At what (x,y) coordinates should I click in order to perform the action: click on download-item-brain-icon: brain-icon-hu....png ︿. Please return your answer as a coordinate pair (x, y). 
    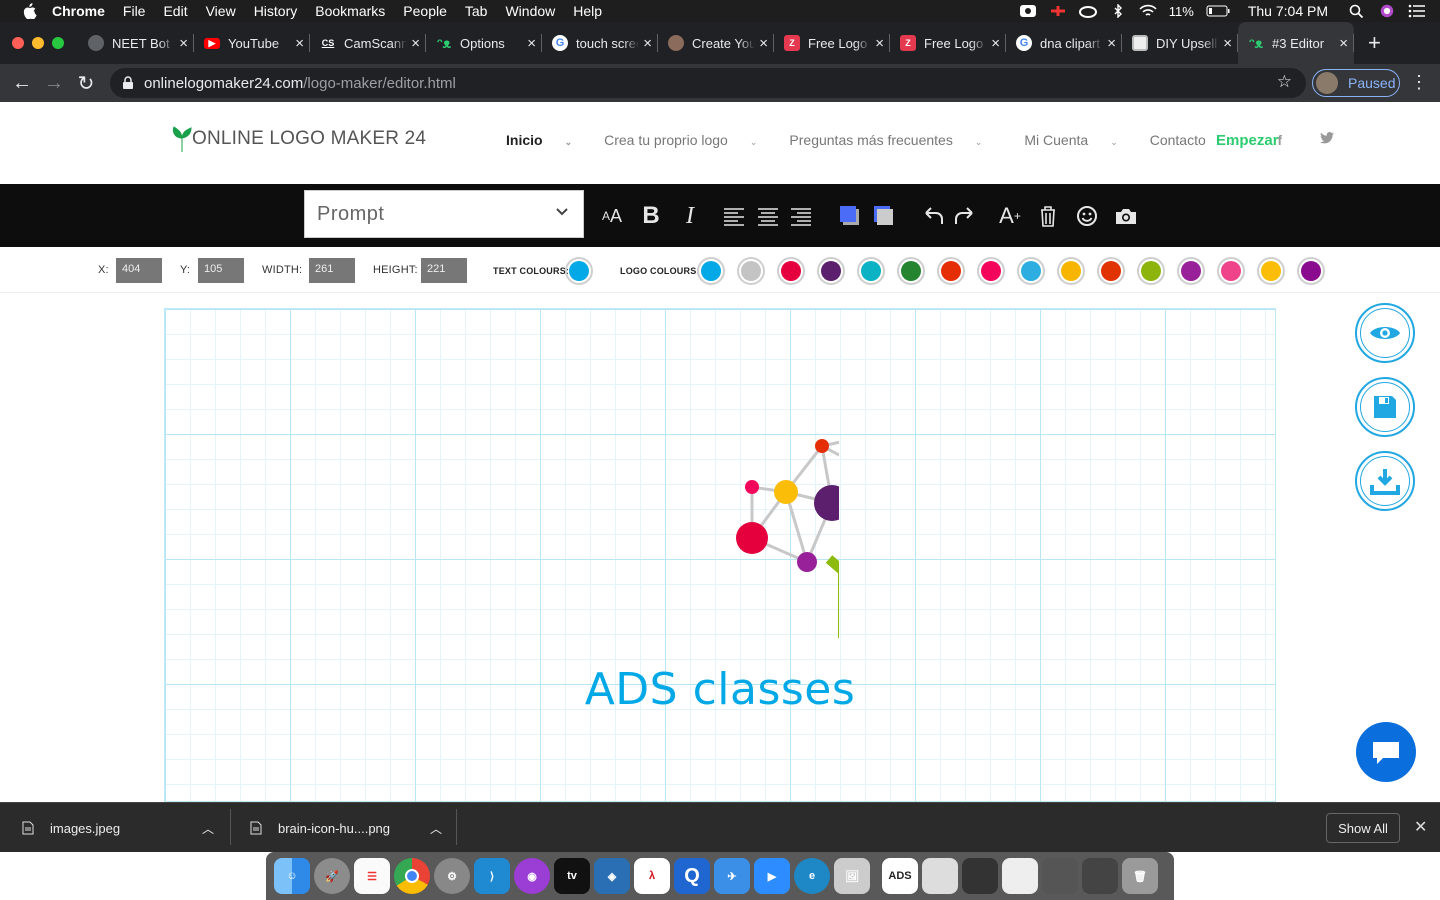
    Looking at the image, I should click on (348, 828).